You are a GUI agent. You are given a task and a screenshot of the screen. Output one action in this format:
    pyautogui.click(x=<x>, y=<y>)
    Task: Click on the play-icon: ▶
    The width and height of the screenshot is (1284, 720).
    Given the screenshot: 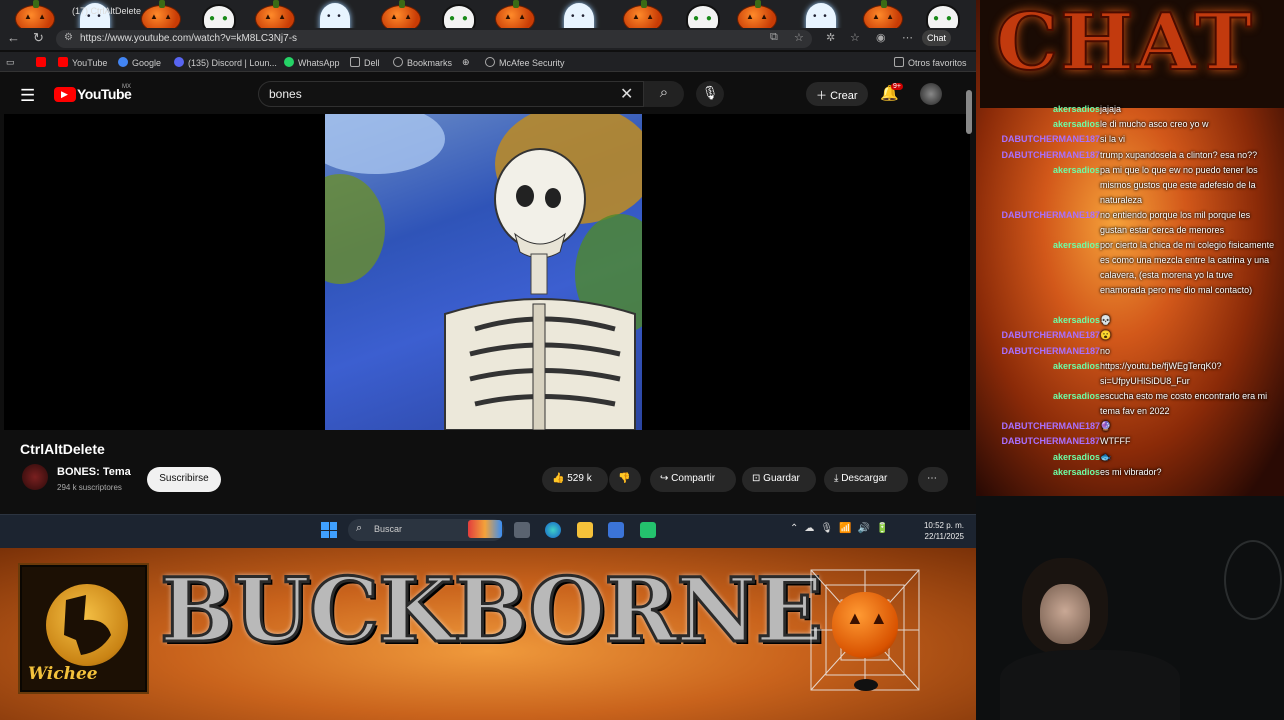 What is the action you would take?
    pyautogui.click(x=64, y=94)
    